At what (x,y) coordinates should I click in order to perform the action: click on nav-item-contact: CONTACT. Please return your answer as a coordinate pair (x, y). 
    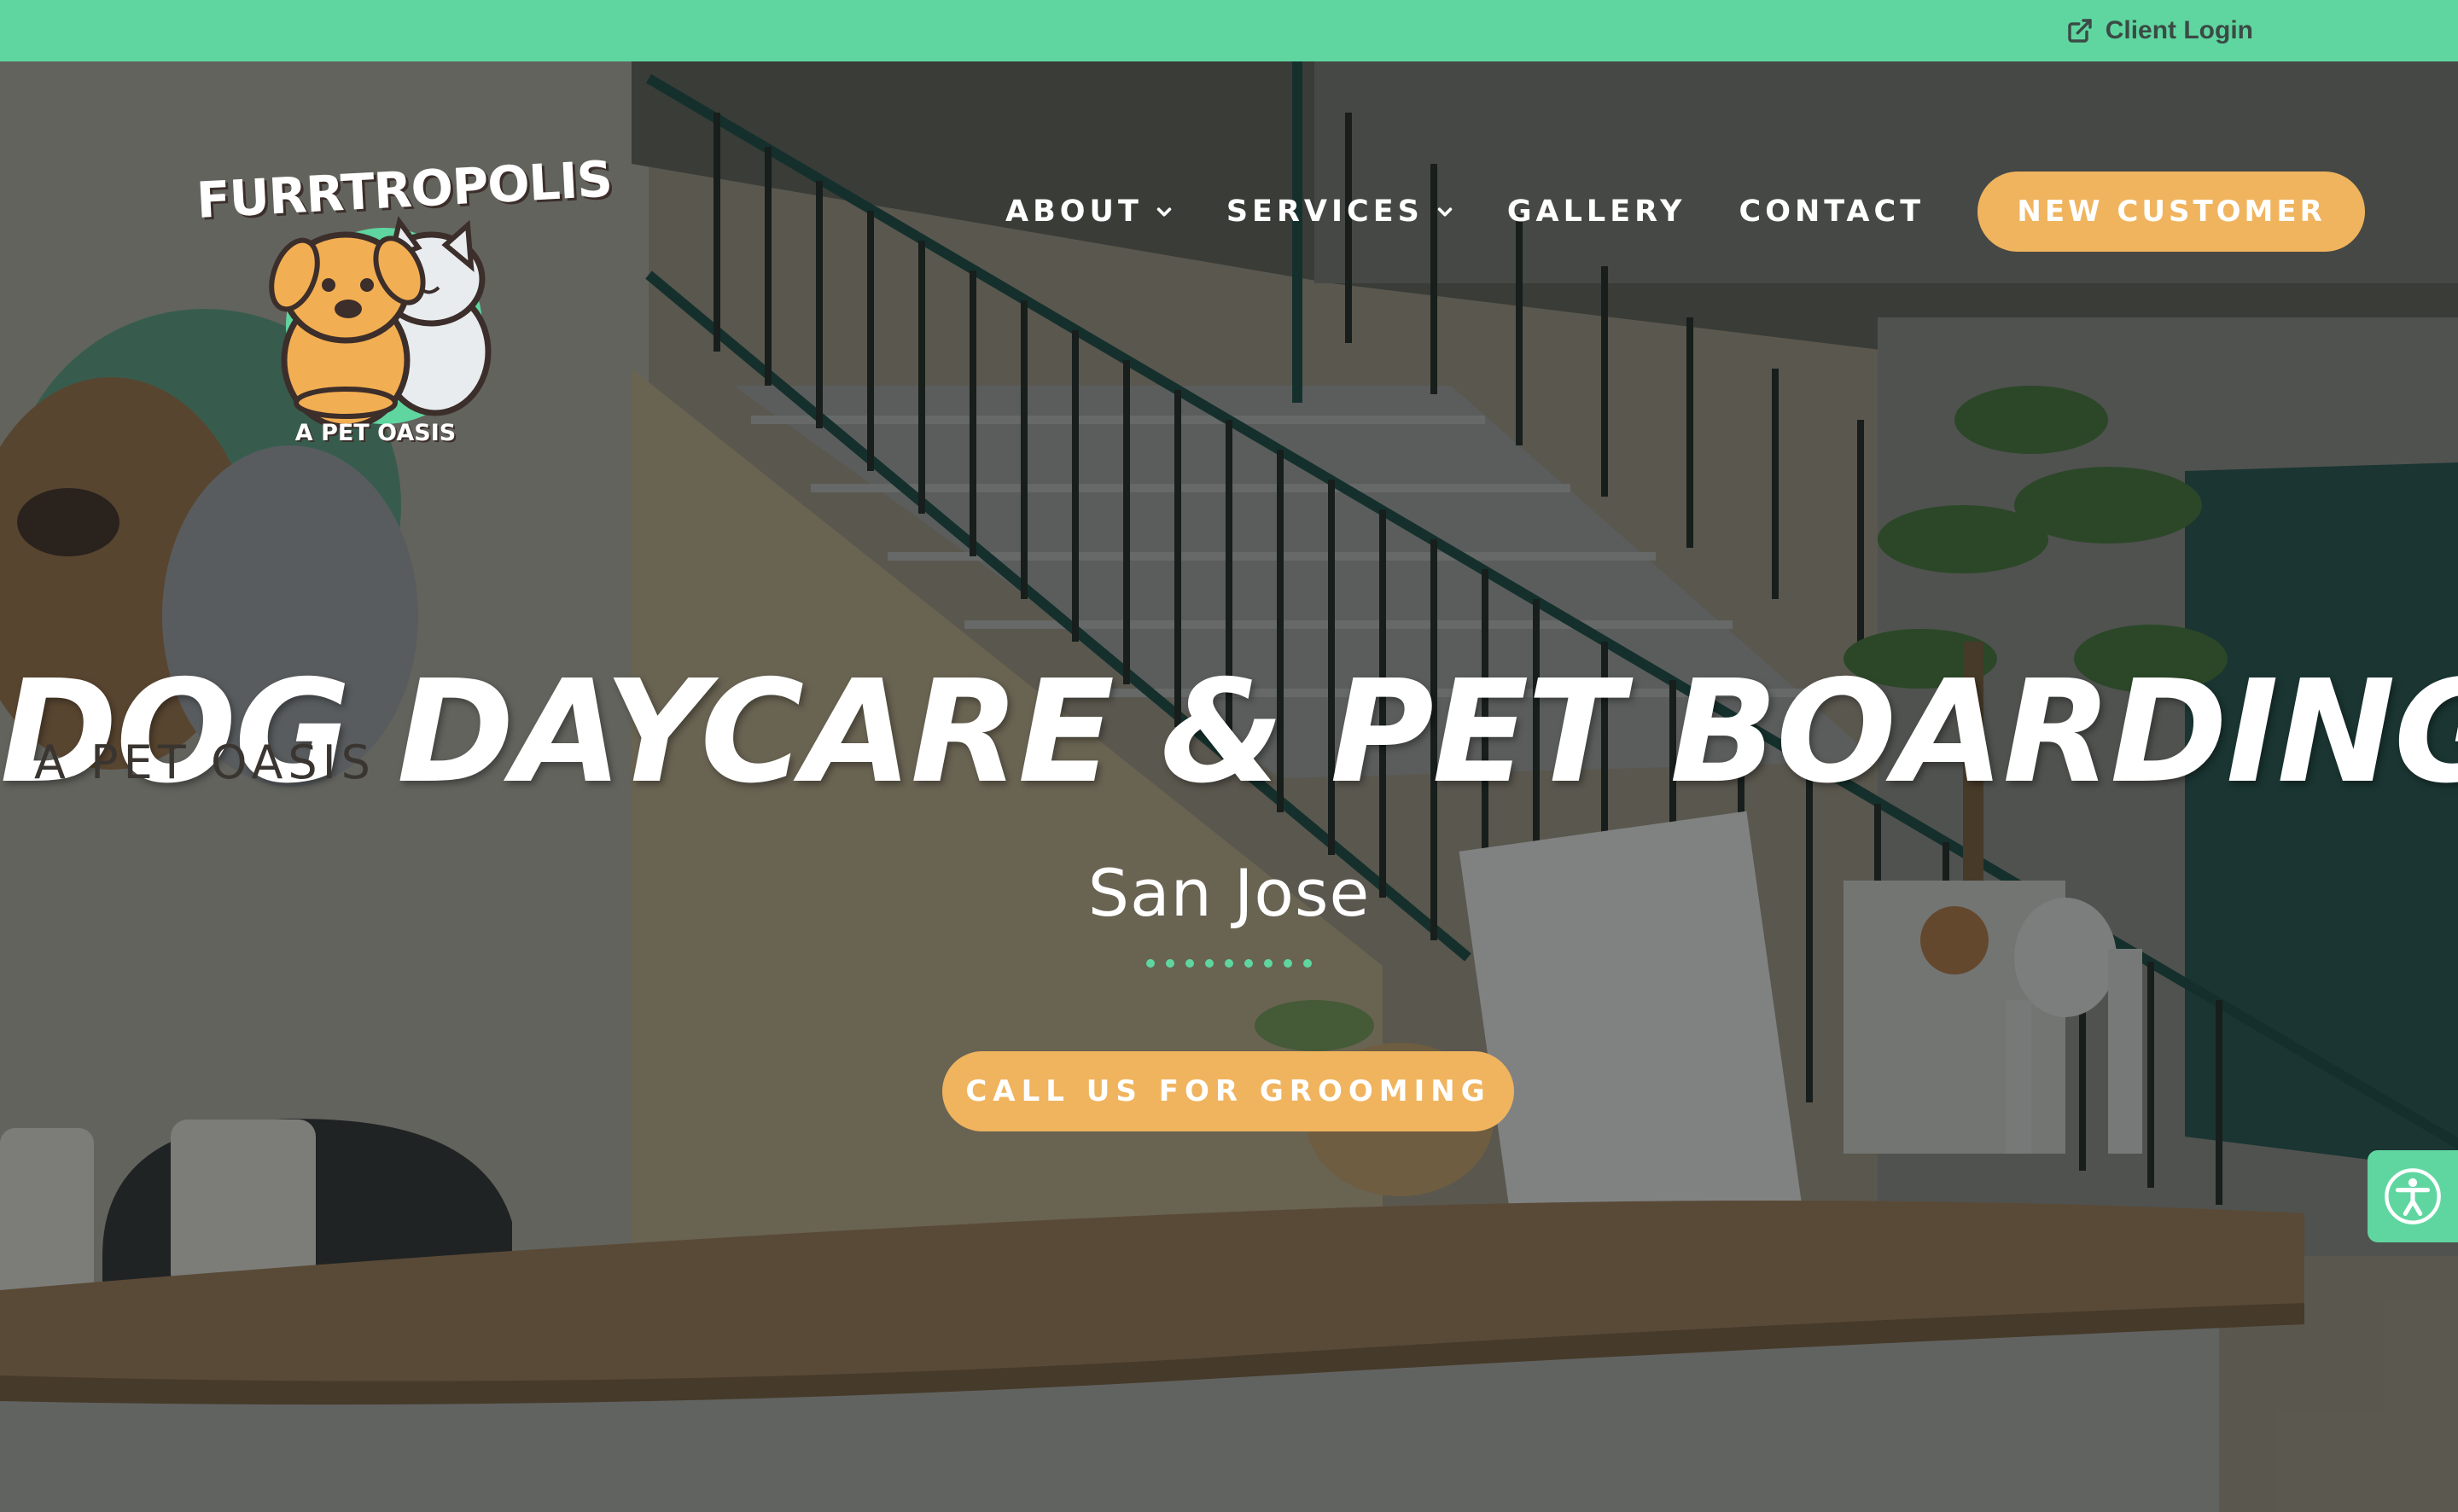
    Looking at the image, I should click on (1832, 212).